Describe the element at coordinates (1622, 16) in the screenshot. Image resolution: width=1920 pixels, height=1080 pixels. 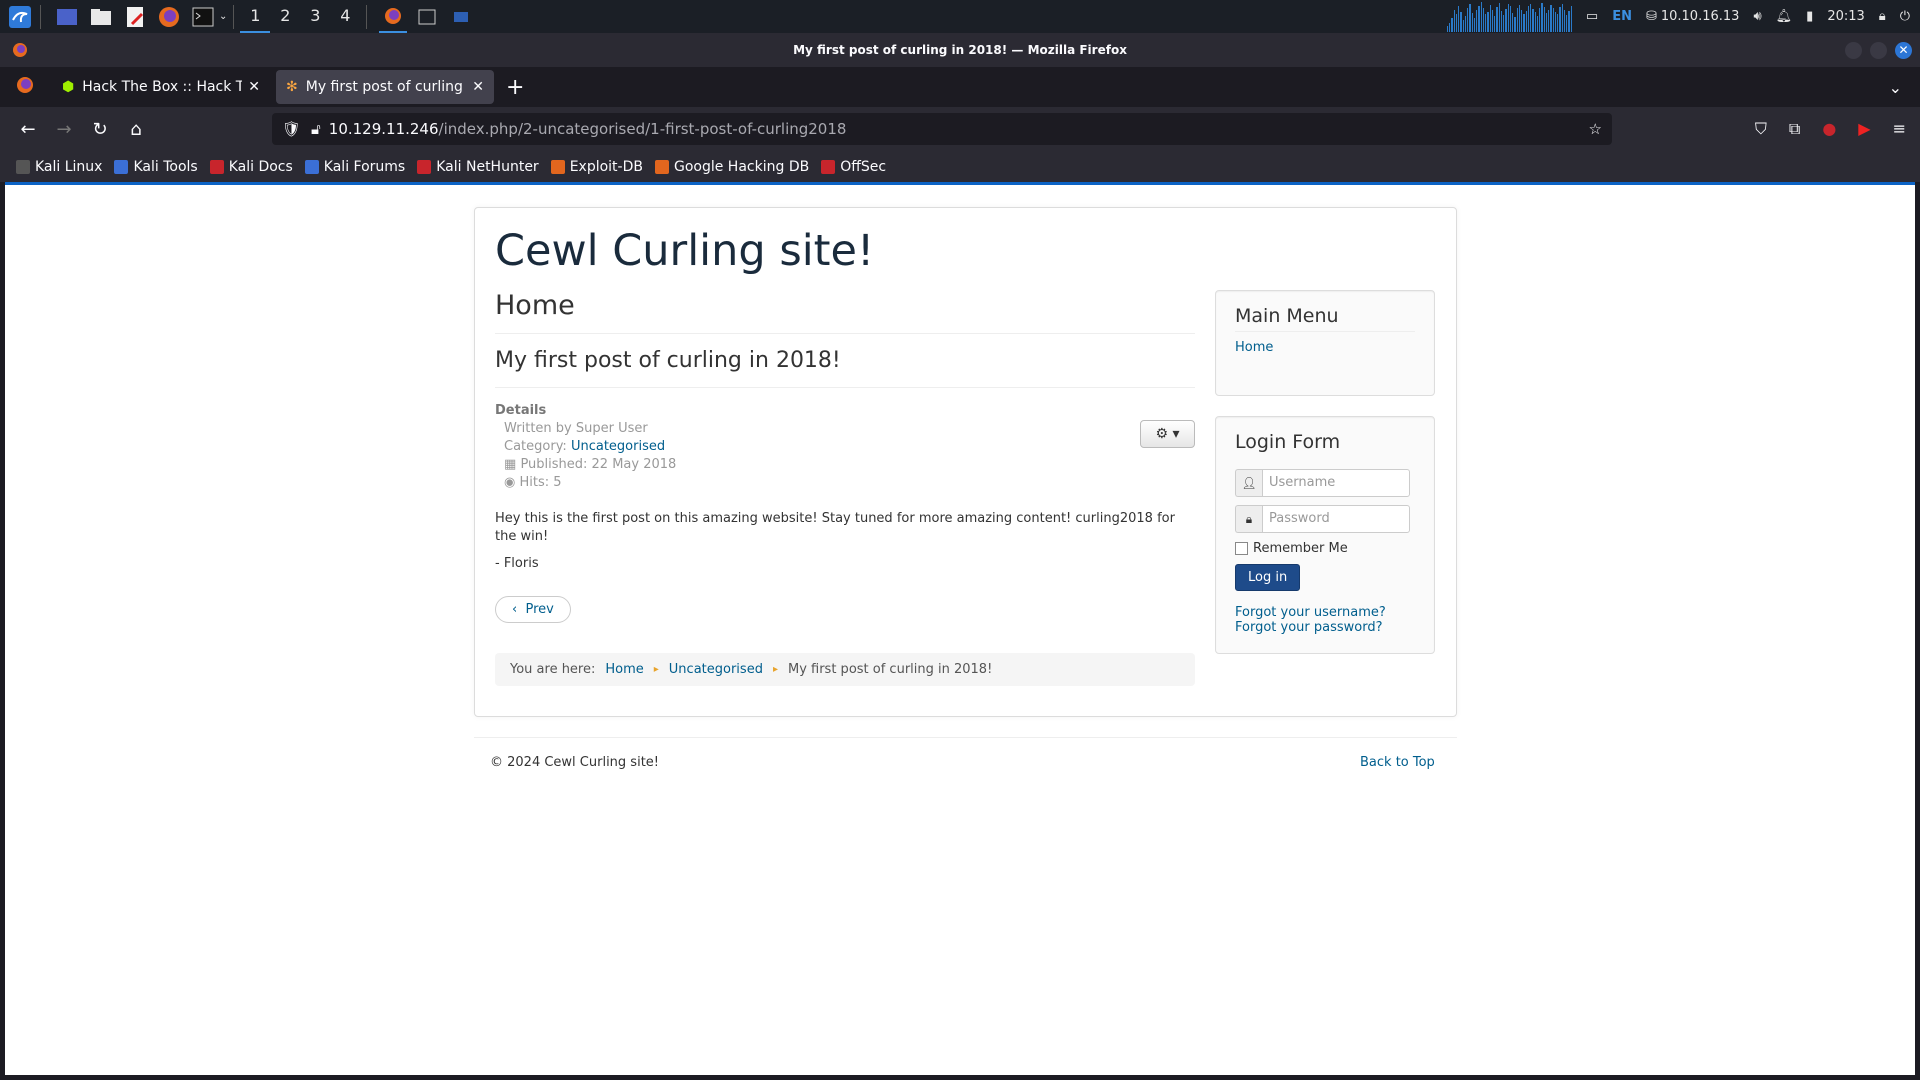
I see `keyboard-layout: EN` at that location.